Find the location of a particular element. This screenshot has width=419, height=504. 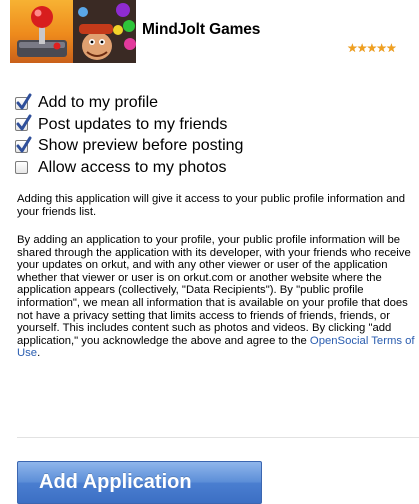

joystick-icon is located at coordinates (42, 31).